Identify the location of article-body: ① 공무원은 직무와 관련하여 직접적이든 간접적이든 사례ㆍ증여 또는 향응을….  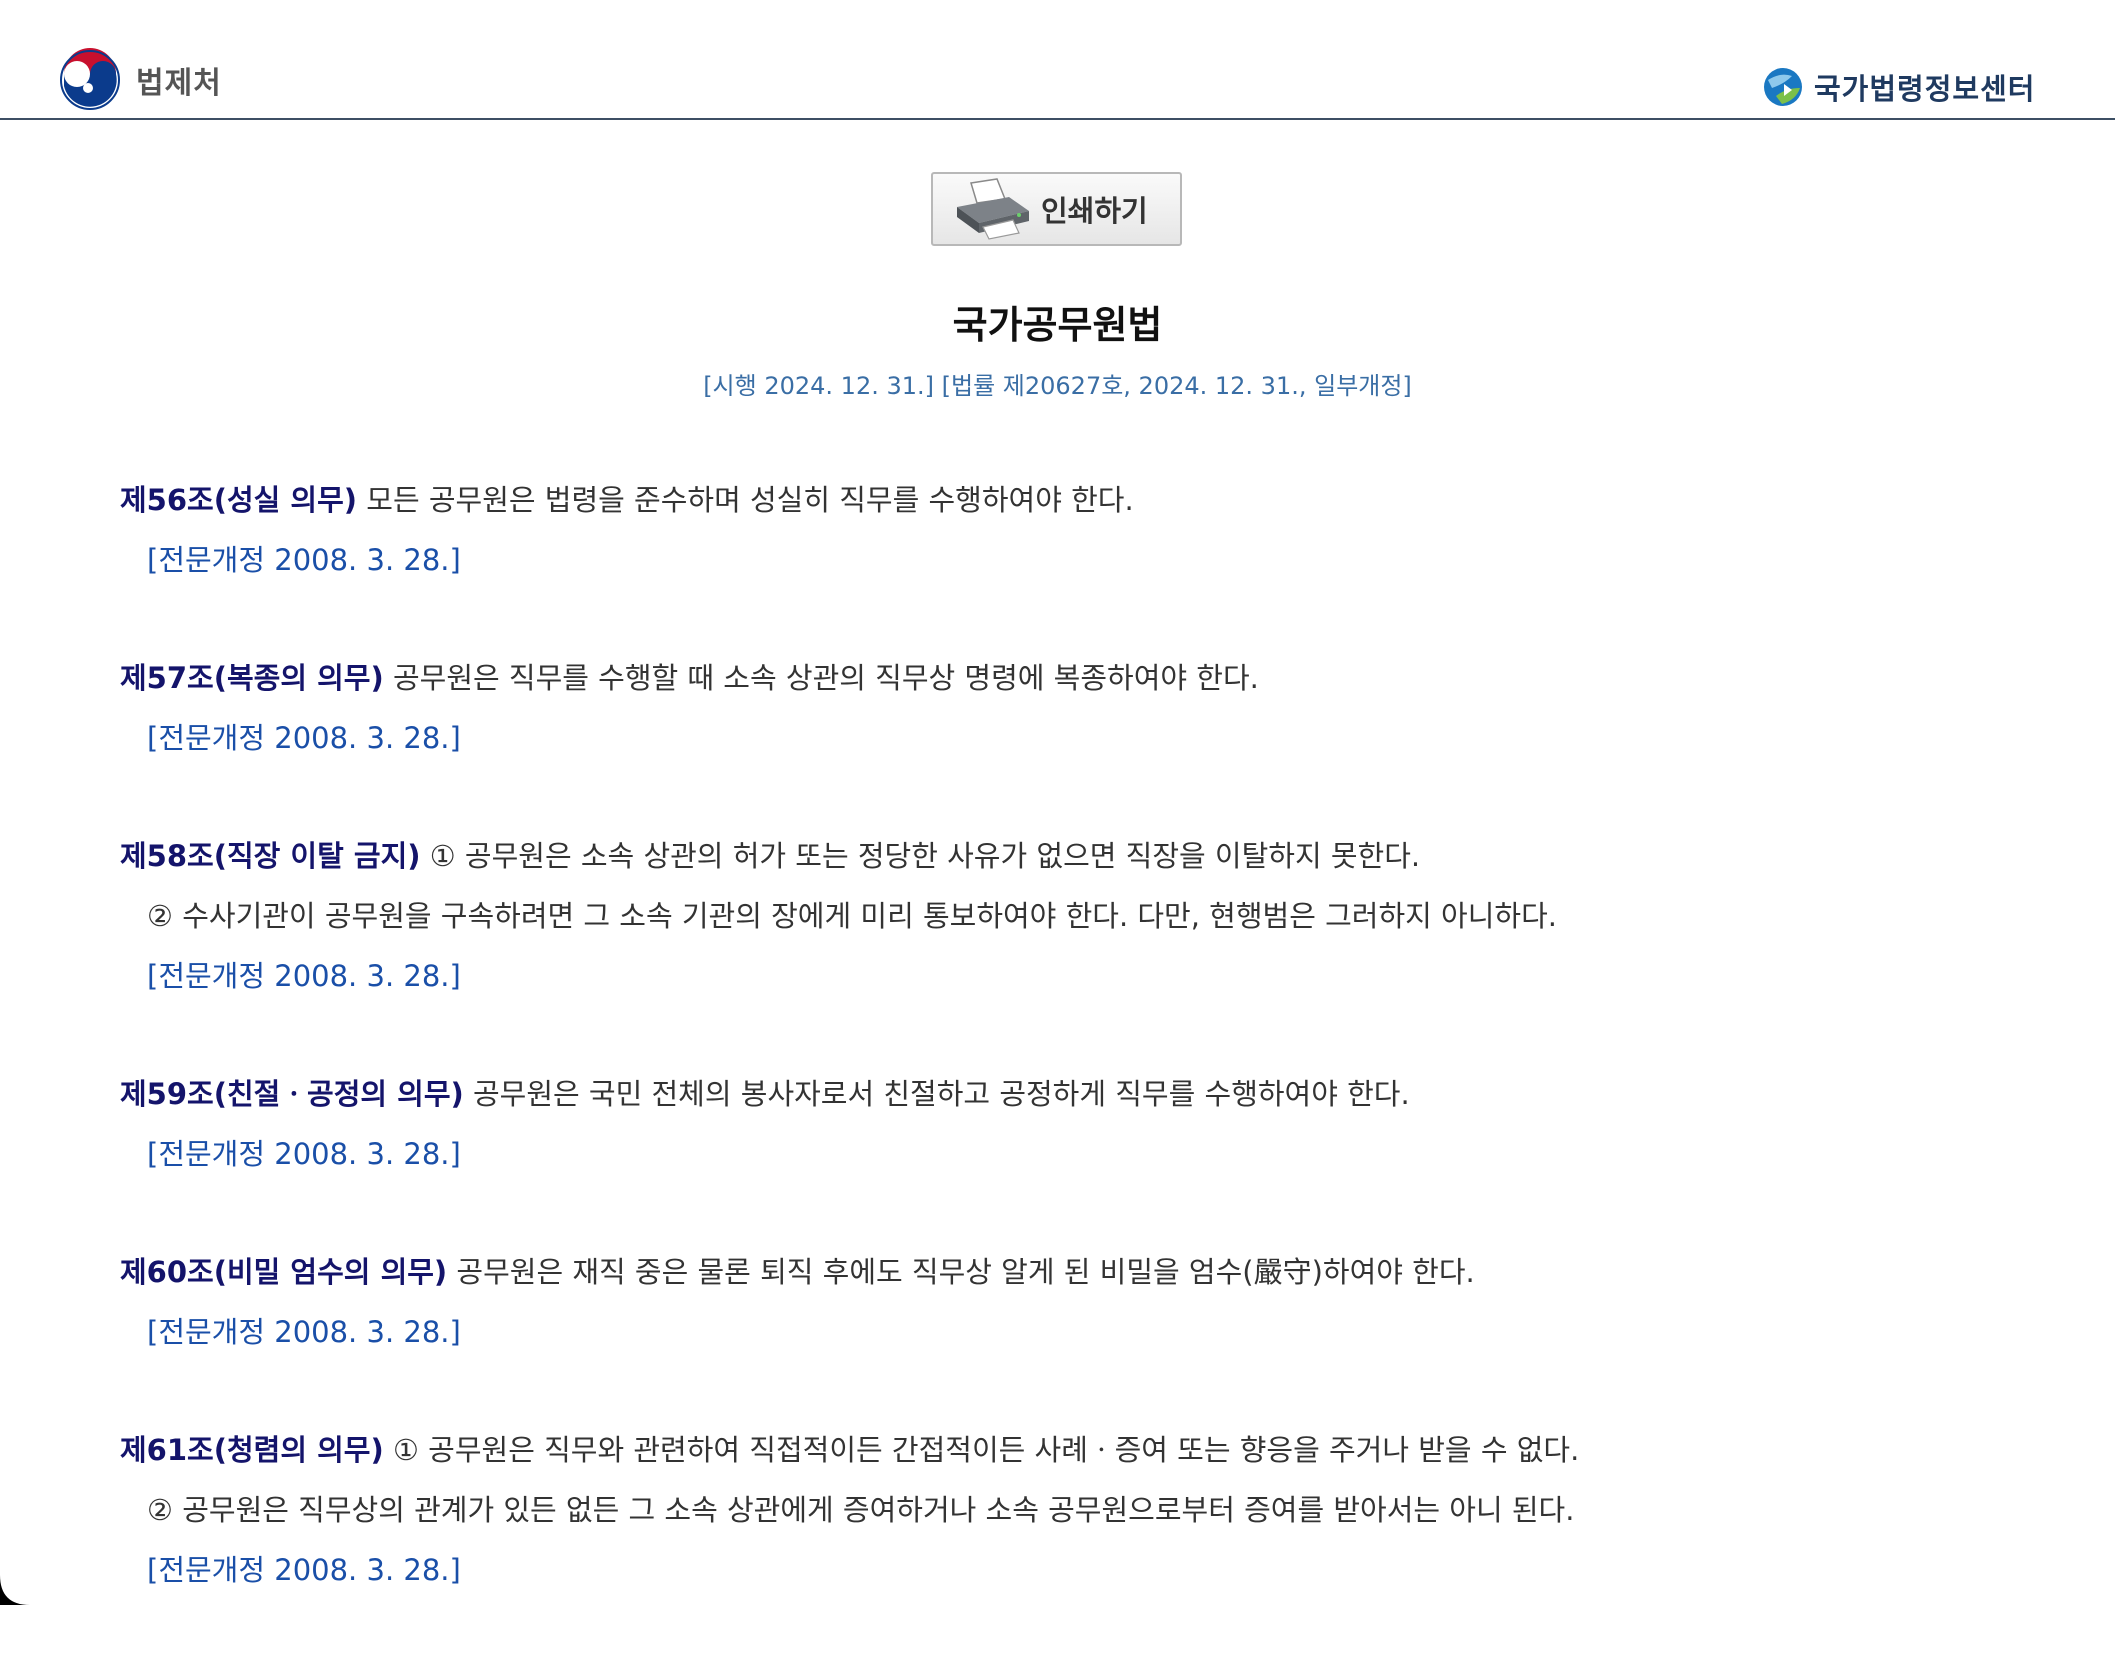
(986, 1450).